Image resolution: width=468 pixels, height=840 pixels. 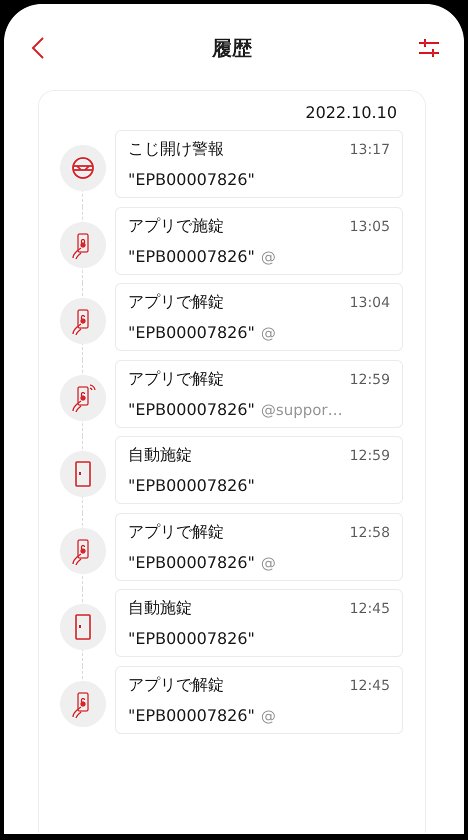 What do you see at coordinates (83, 168) in the screenshot?
I see `masked-face-icon` at bounding box center [83, 168].